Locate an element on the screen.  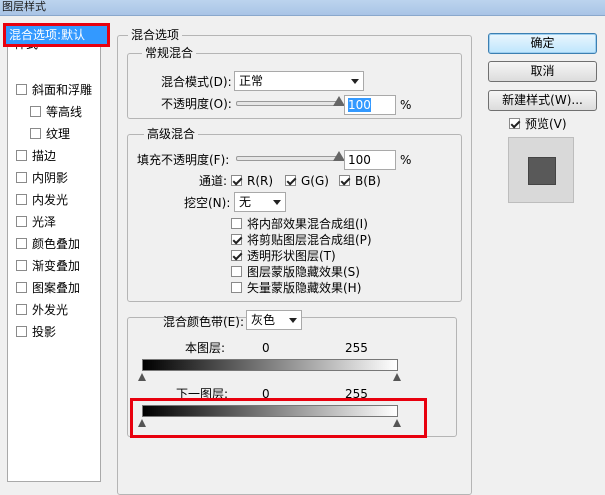
advanced-option-label: 图层蒙版隐藏效果(S) is located at coordinates (303, 272).